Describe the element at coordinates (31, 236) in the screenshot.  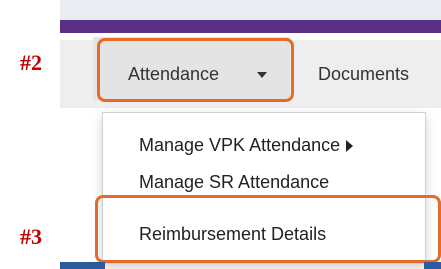
I see `step-label-3: #3` at that location.